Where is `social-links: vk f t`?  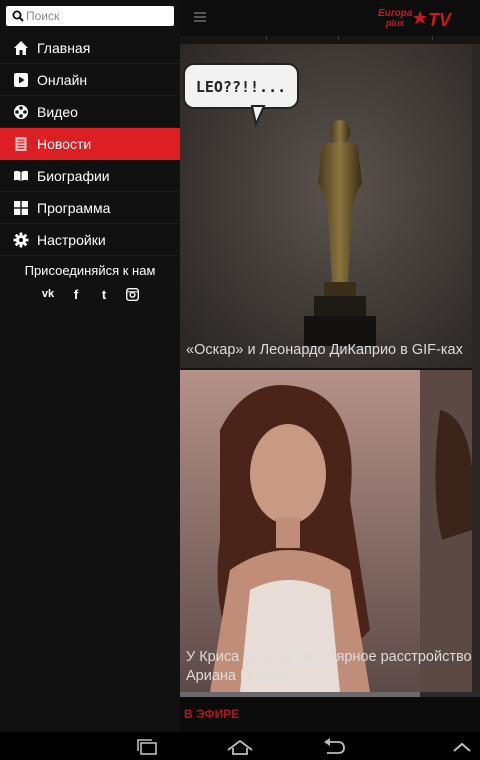 social-links: vk f t is located at coordinates (90, 294).